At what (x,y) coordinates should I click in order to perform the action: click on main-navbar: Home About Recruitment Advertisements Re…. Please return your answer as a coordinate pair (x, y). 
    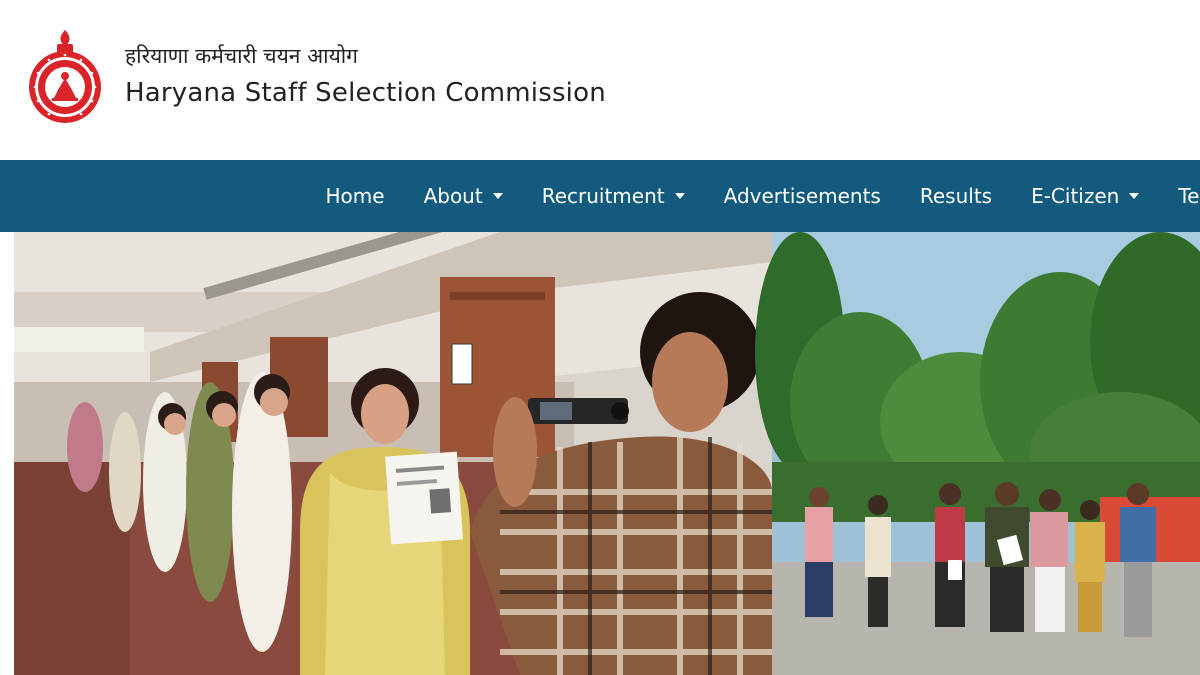
    Looking at the image, I should click on (600, 196).